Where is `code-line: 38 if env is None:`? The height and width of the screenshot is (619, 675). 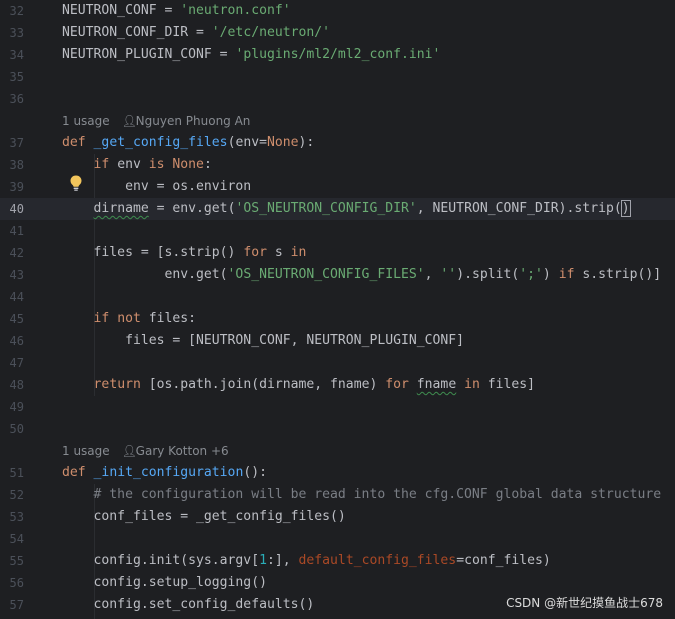
code-line: 38 if env is None: is located at coordinates (337, 165).